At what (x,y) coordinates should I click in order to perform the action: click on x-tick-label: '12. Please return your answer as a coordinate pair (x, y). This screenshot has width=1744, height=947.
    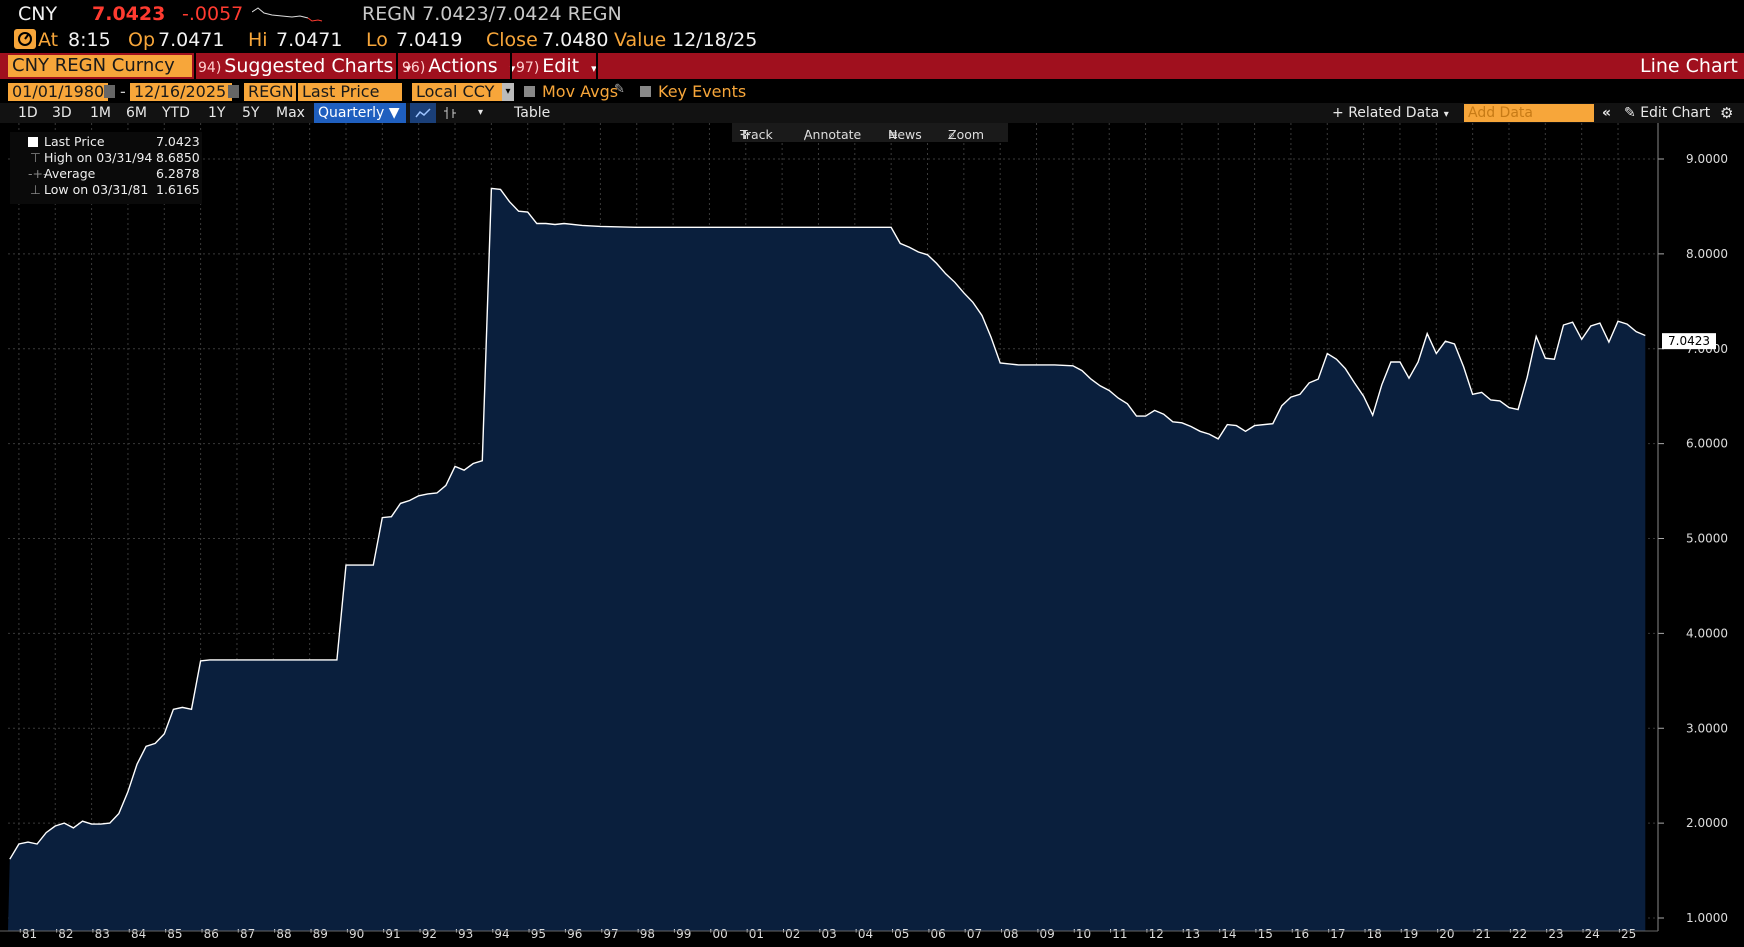
    Looking at the image, I should click on (1154, 934).